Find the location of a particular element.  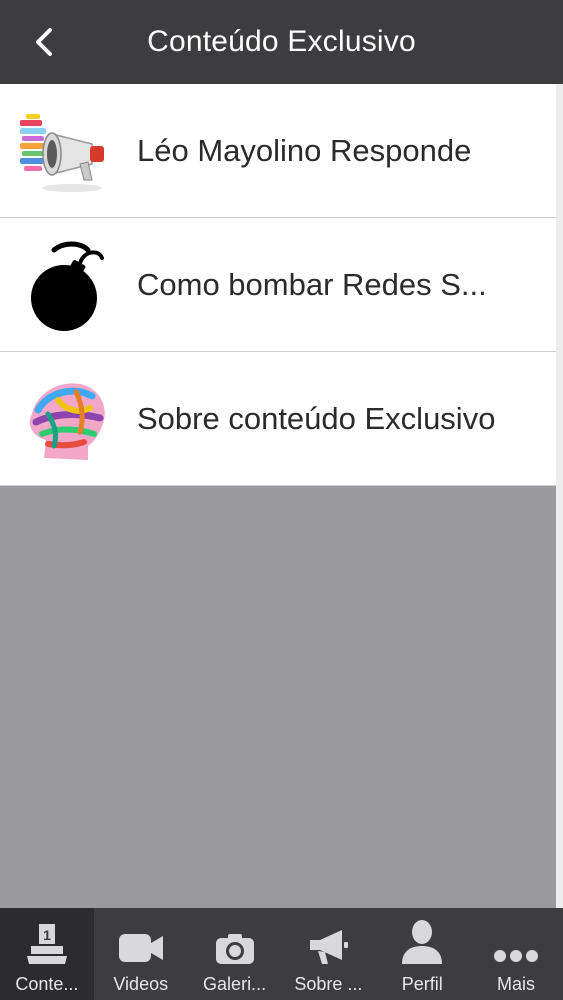

person-icon is located at coordinates (422, 942).